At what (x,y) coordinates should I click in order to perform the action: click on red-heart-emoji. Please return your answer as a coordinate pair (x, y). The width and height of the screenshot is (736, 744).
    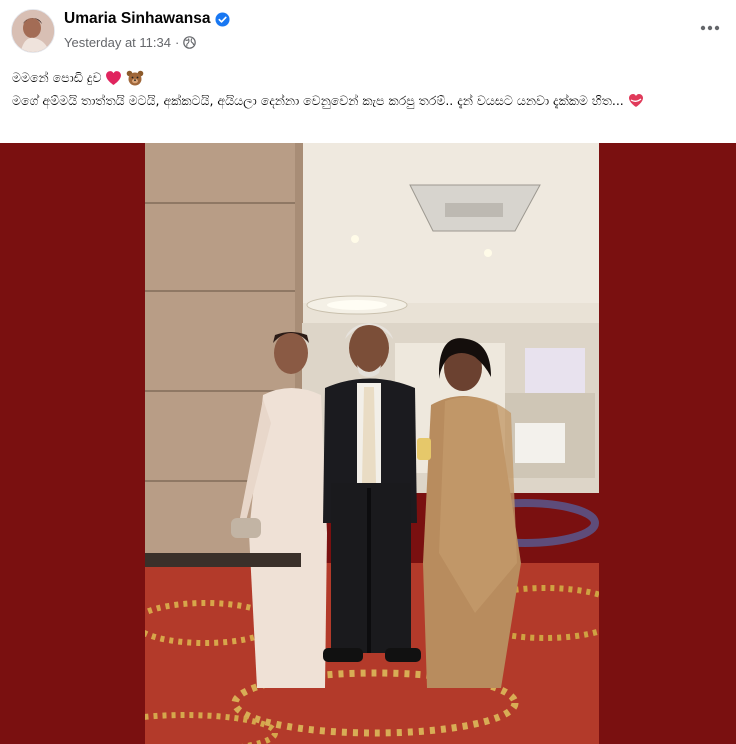
    Looking at the image, I should click on (114, 77).